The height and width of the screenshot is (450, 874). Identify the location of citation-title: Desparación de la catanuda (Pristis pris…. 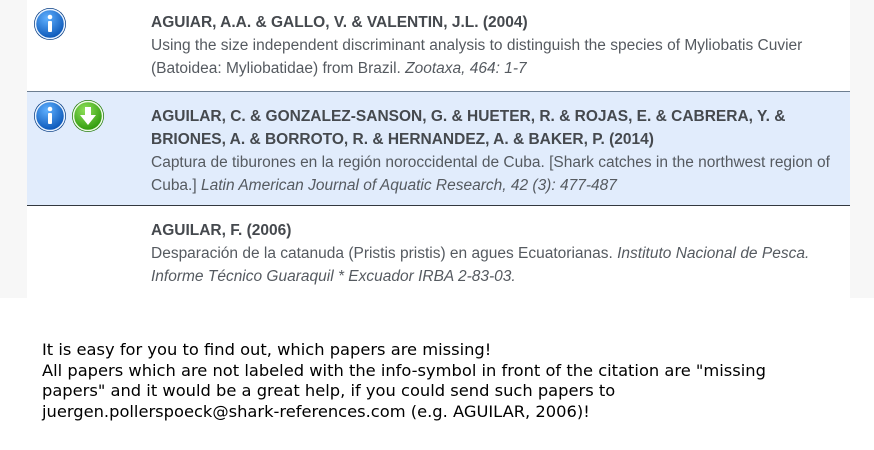
(384, 253).